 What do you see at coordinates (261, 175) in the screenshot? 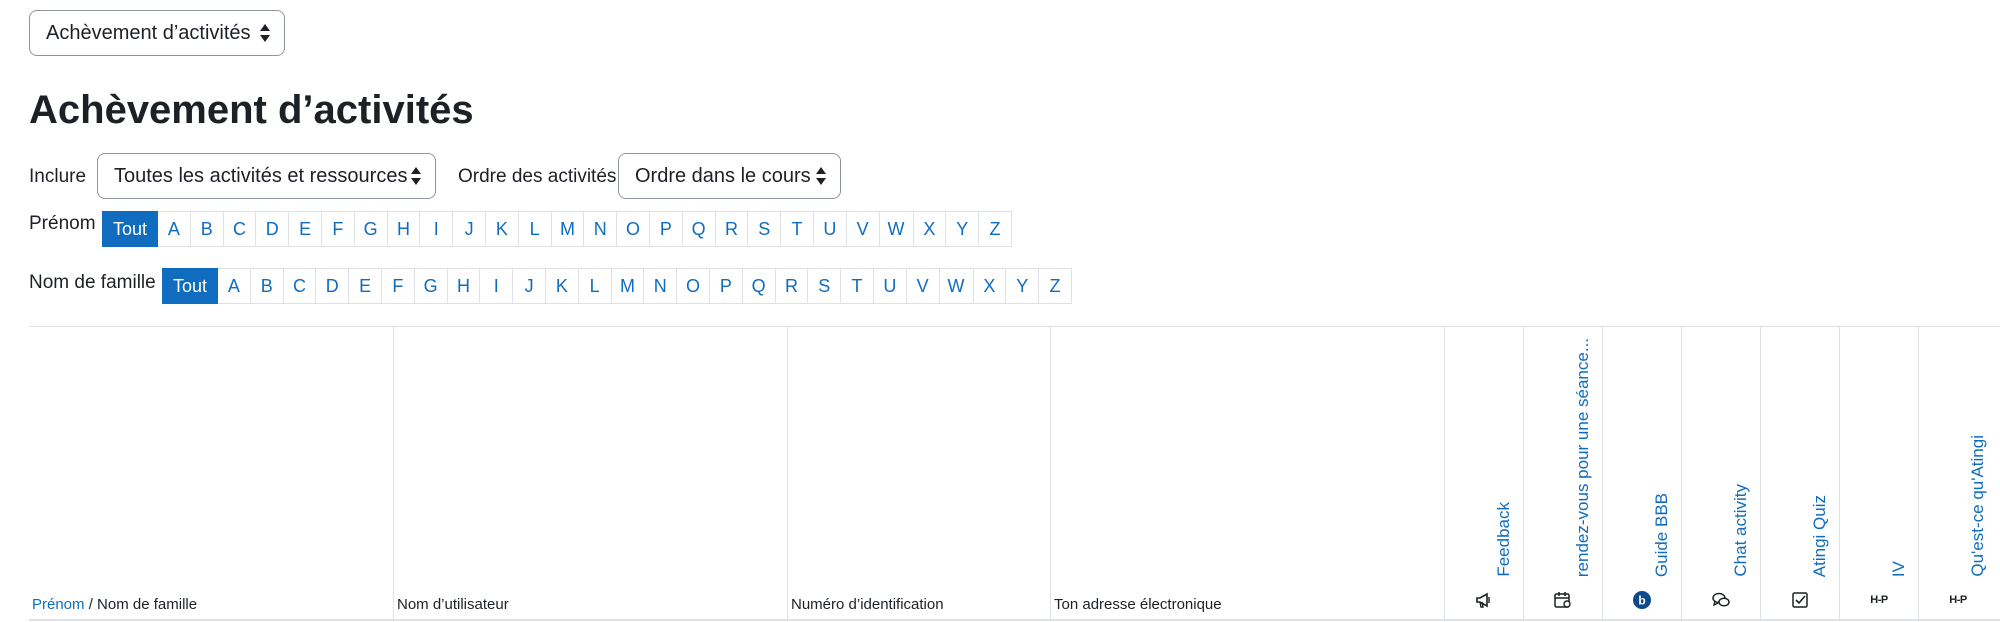
I see `include-select-value: Toutes les activités et ressources` at bounding box center [261, 175].